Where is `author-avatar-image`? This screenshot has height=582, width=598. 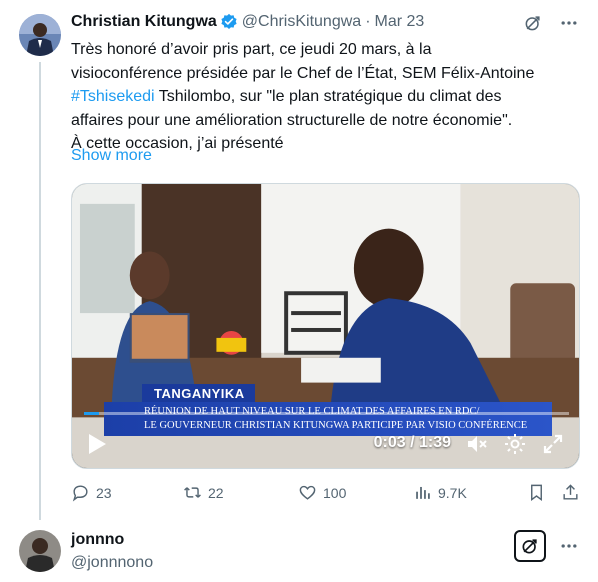
author-avatar-image is located at coordinates (40, 35).